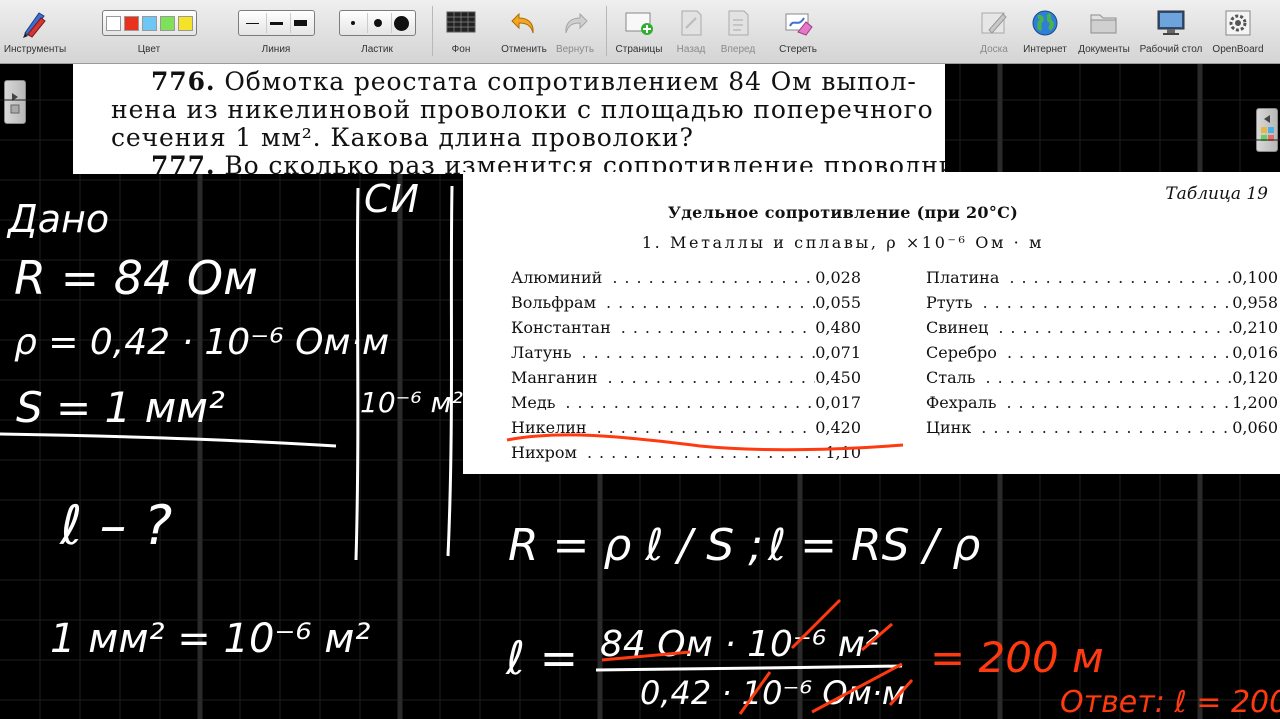 The height and width of the screenshot is (719, 1280). Describe the element at coordinates (1103, 24) in the screenshot. I see `folder-icon` at that location.